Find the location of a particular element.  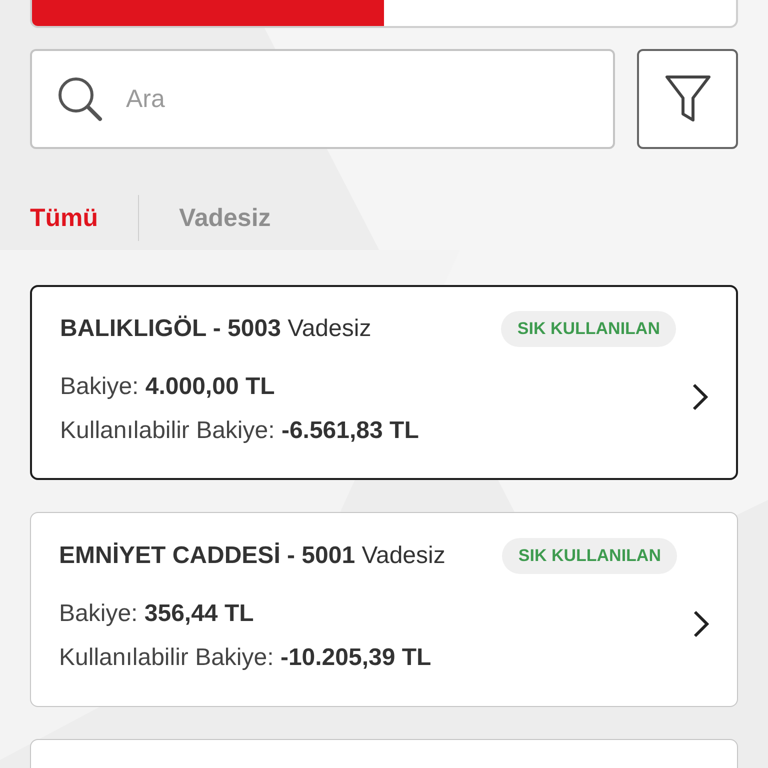

filter-icon is located at coordinates (688, 99).